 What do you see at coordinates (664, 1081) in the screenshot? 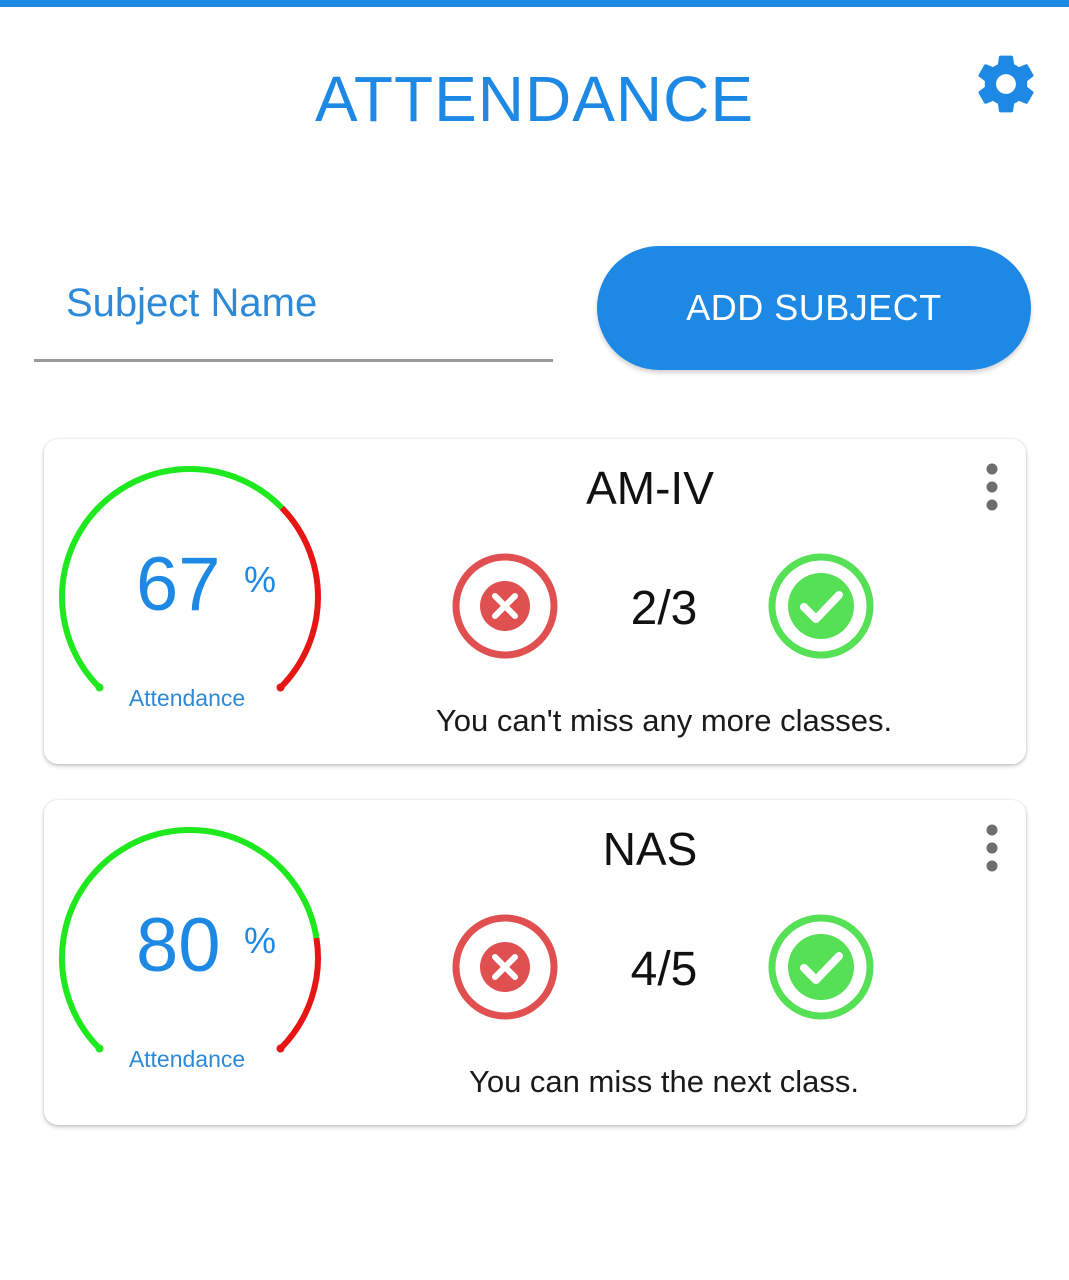
I see `attendance-message: You can miss the next class.` at bounding box center [664, 1081].